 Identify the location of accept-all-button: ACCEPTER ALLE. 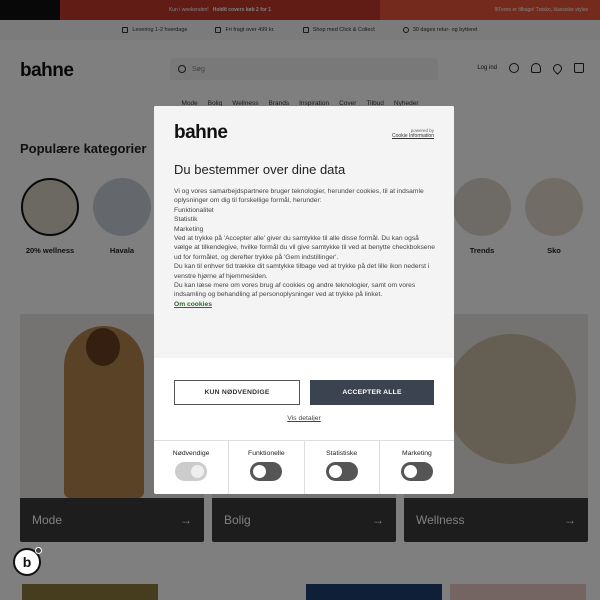
(372, 392).